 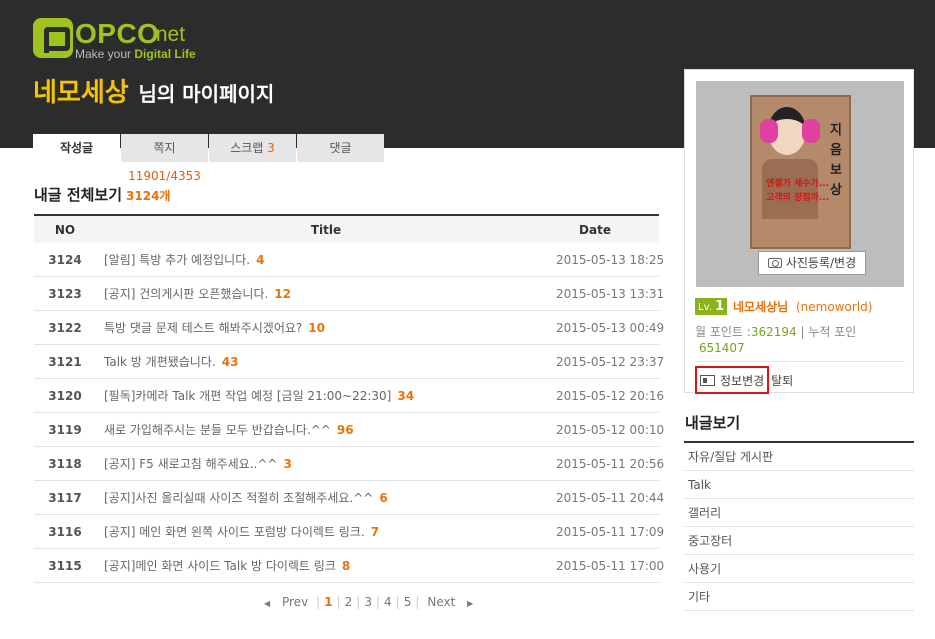 What do you see at coordinates (610, 361) in the screenshot?
I see `row-date: 2015-05-12 23:37` at bounding box center [610, 361].